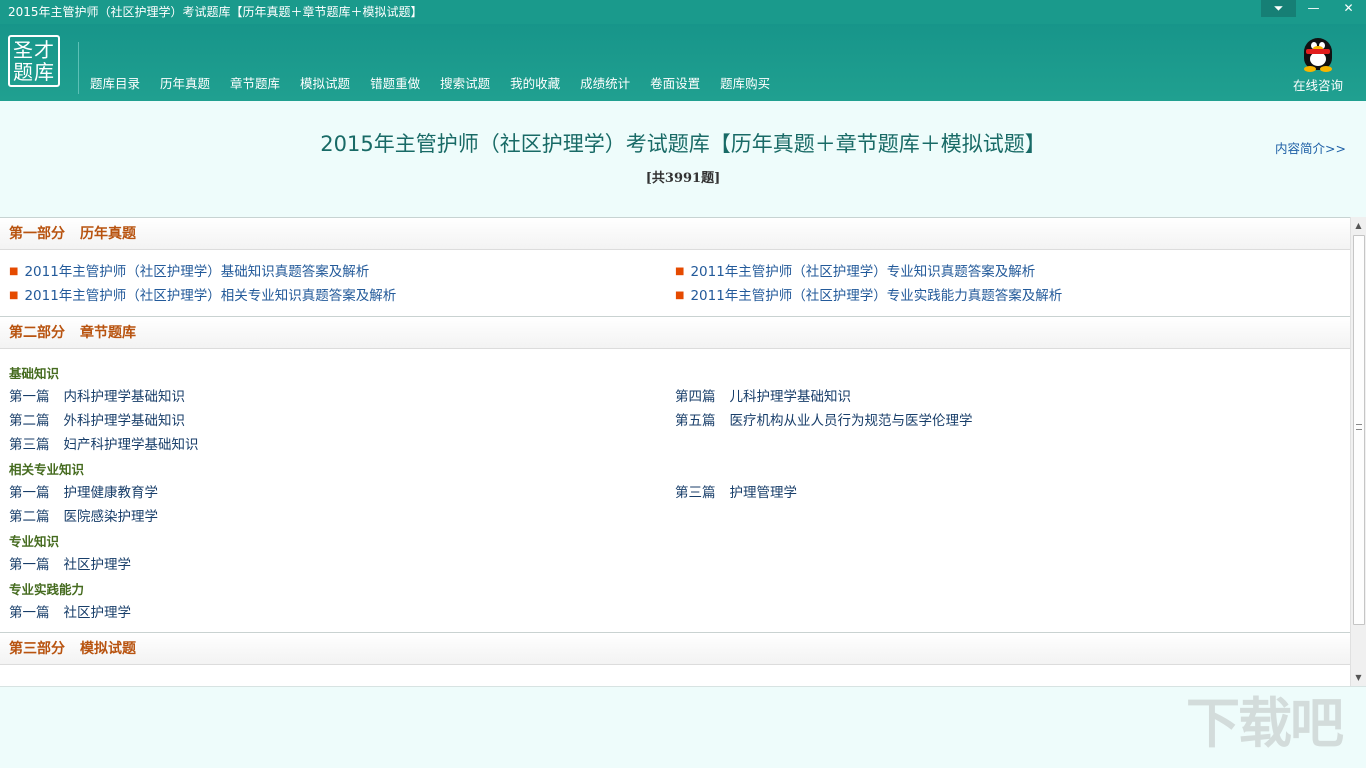  I want to click on chapter-link: 第二篇 外科护理学基础知识, so click(332, 421).